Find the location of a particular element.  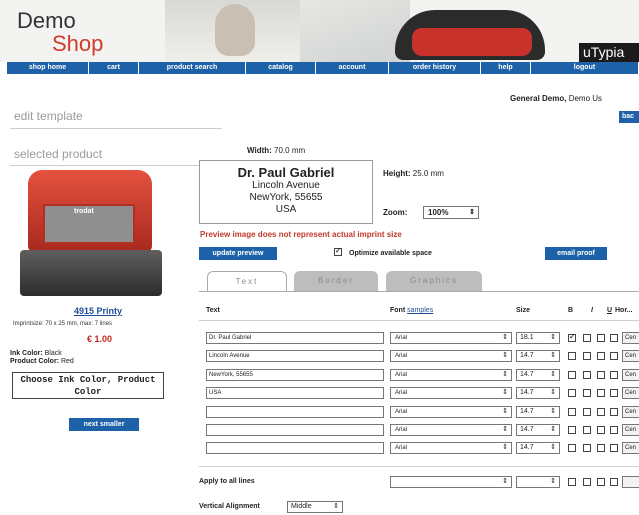

nav-shop-home: shop home is located at coordinates (48, 68).